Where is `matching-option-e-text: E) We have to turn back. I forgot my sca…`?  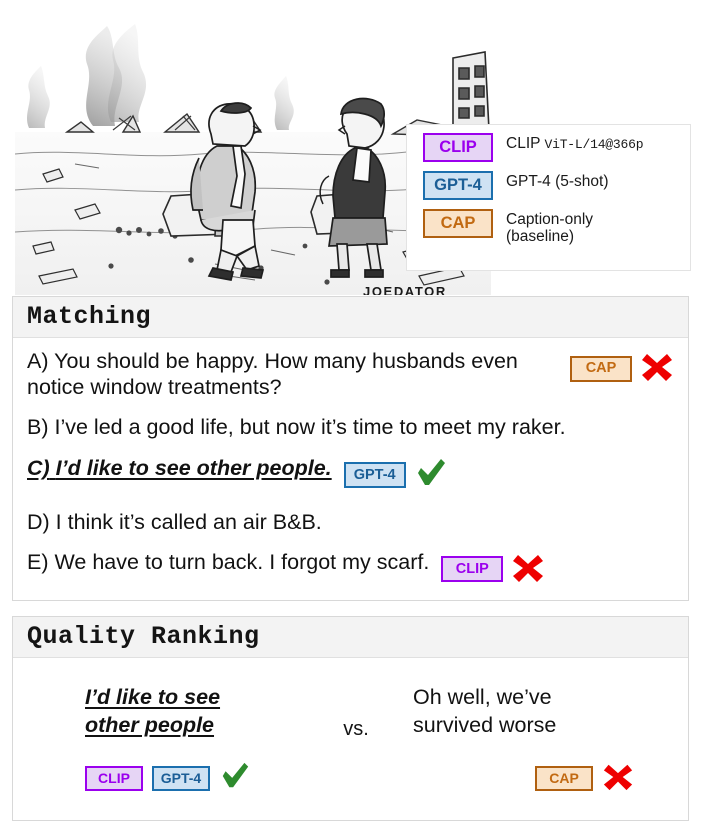 matching-option-e-text: E) We have to turn back. I forgot my sca… is located at coordinates (228, 562).